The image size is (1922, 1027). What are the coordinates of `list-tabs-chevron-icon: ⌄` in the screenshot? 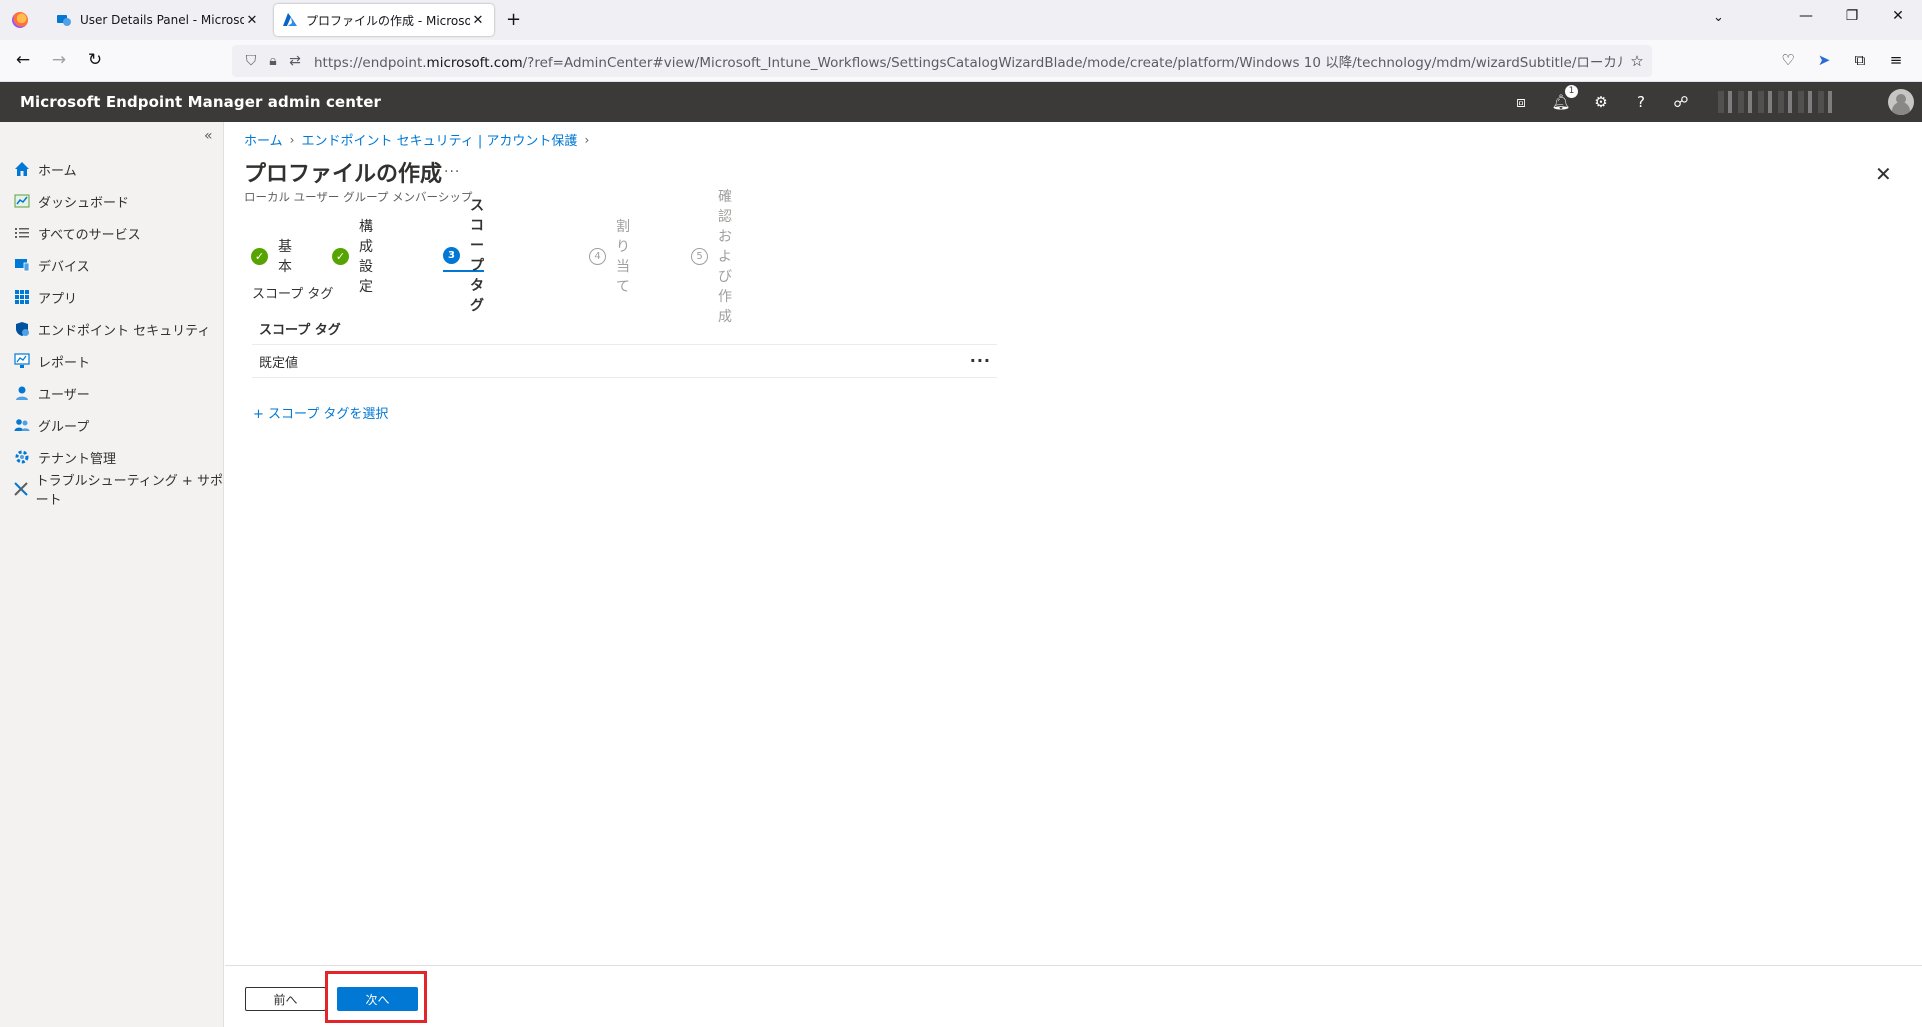 It's located at (1718, 17).